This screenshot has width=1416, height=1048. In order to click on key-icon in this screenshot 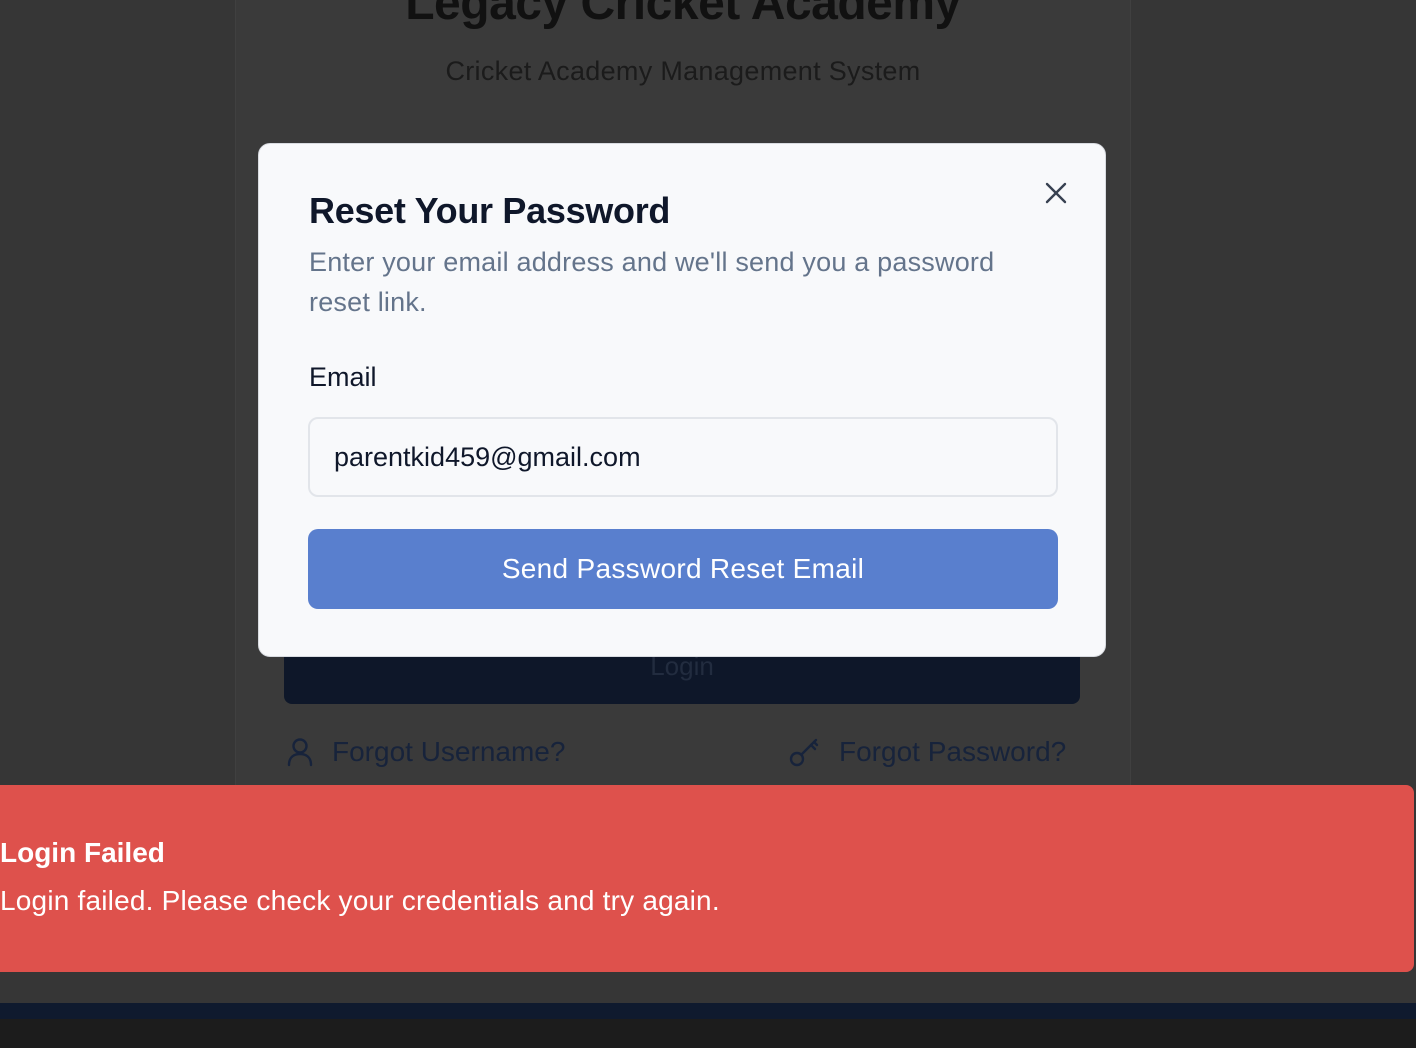, I will do `click(805, 752)`.